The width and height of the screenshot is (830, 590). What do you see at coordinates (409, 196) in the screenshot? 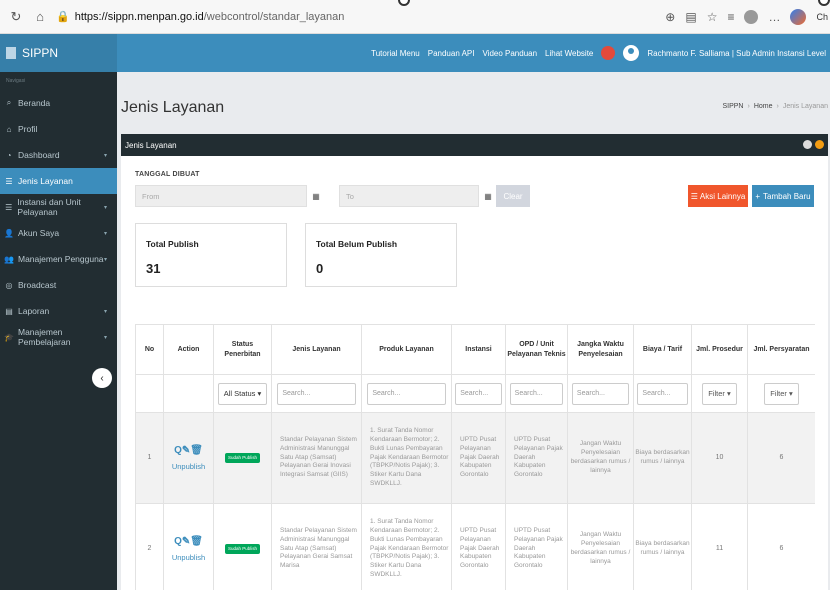
I see `date-to-input: To` at bounding box center [409, 196].